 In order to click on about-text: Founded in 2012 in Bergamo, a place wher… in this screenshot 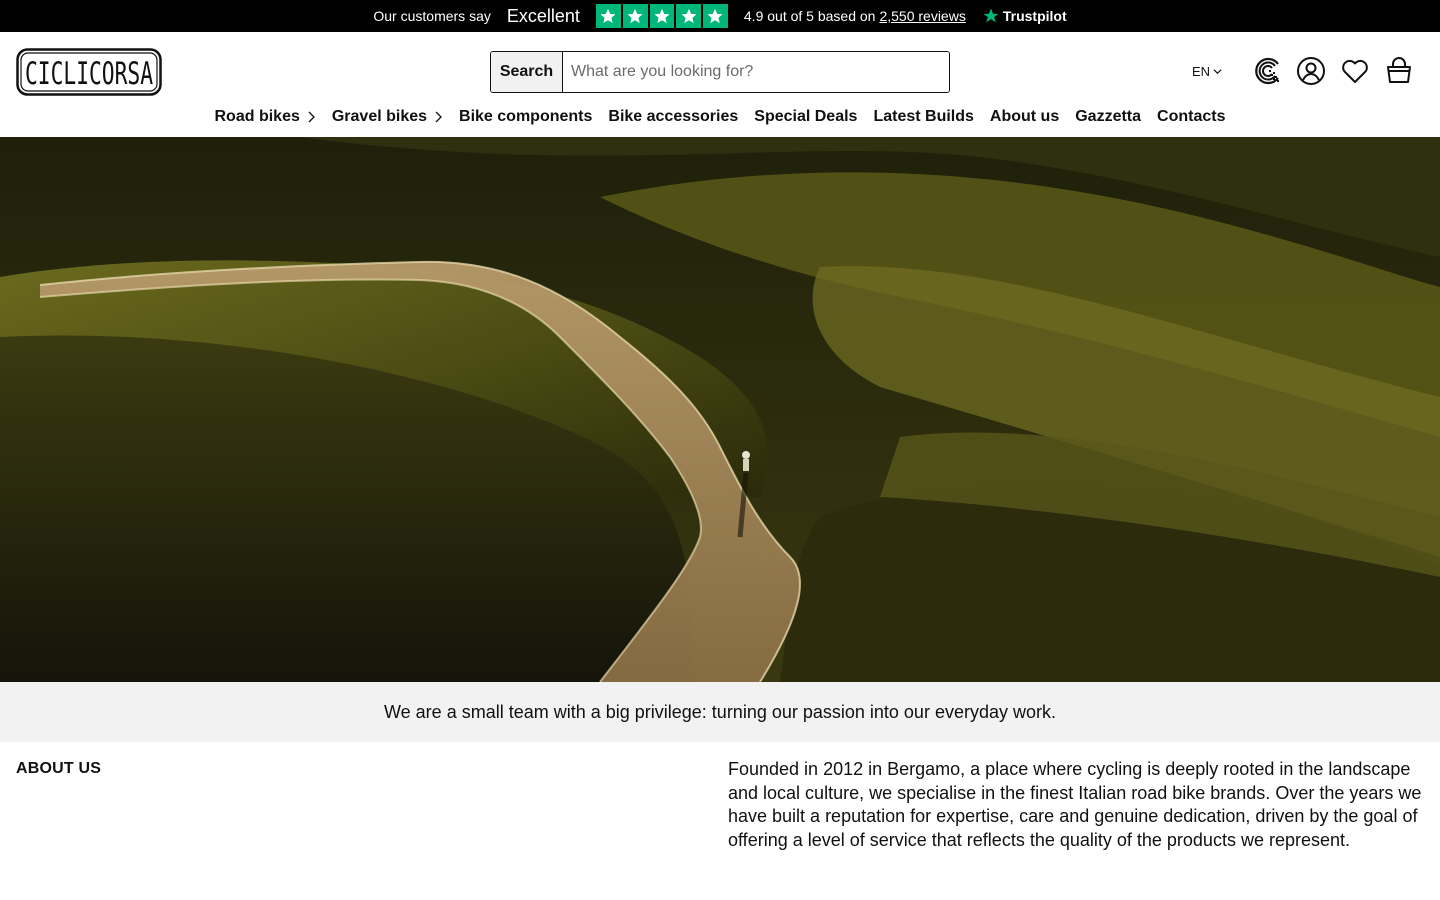, I will do `click(1075, 804)`.